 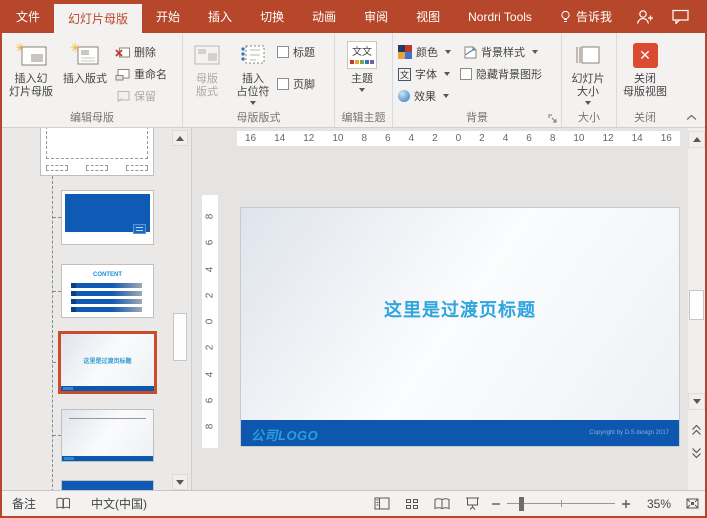 I want to click on group-label-close: 关闭, so click(x=645, y=118).